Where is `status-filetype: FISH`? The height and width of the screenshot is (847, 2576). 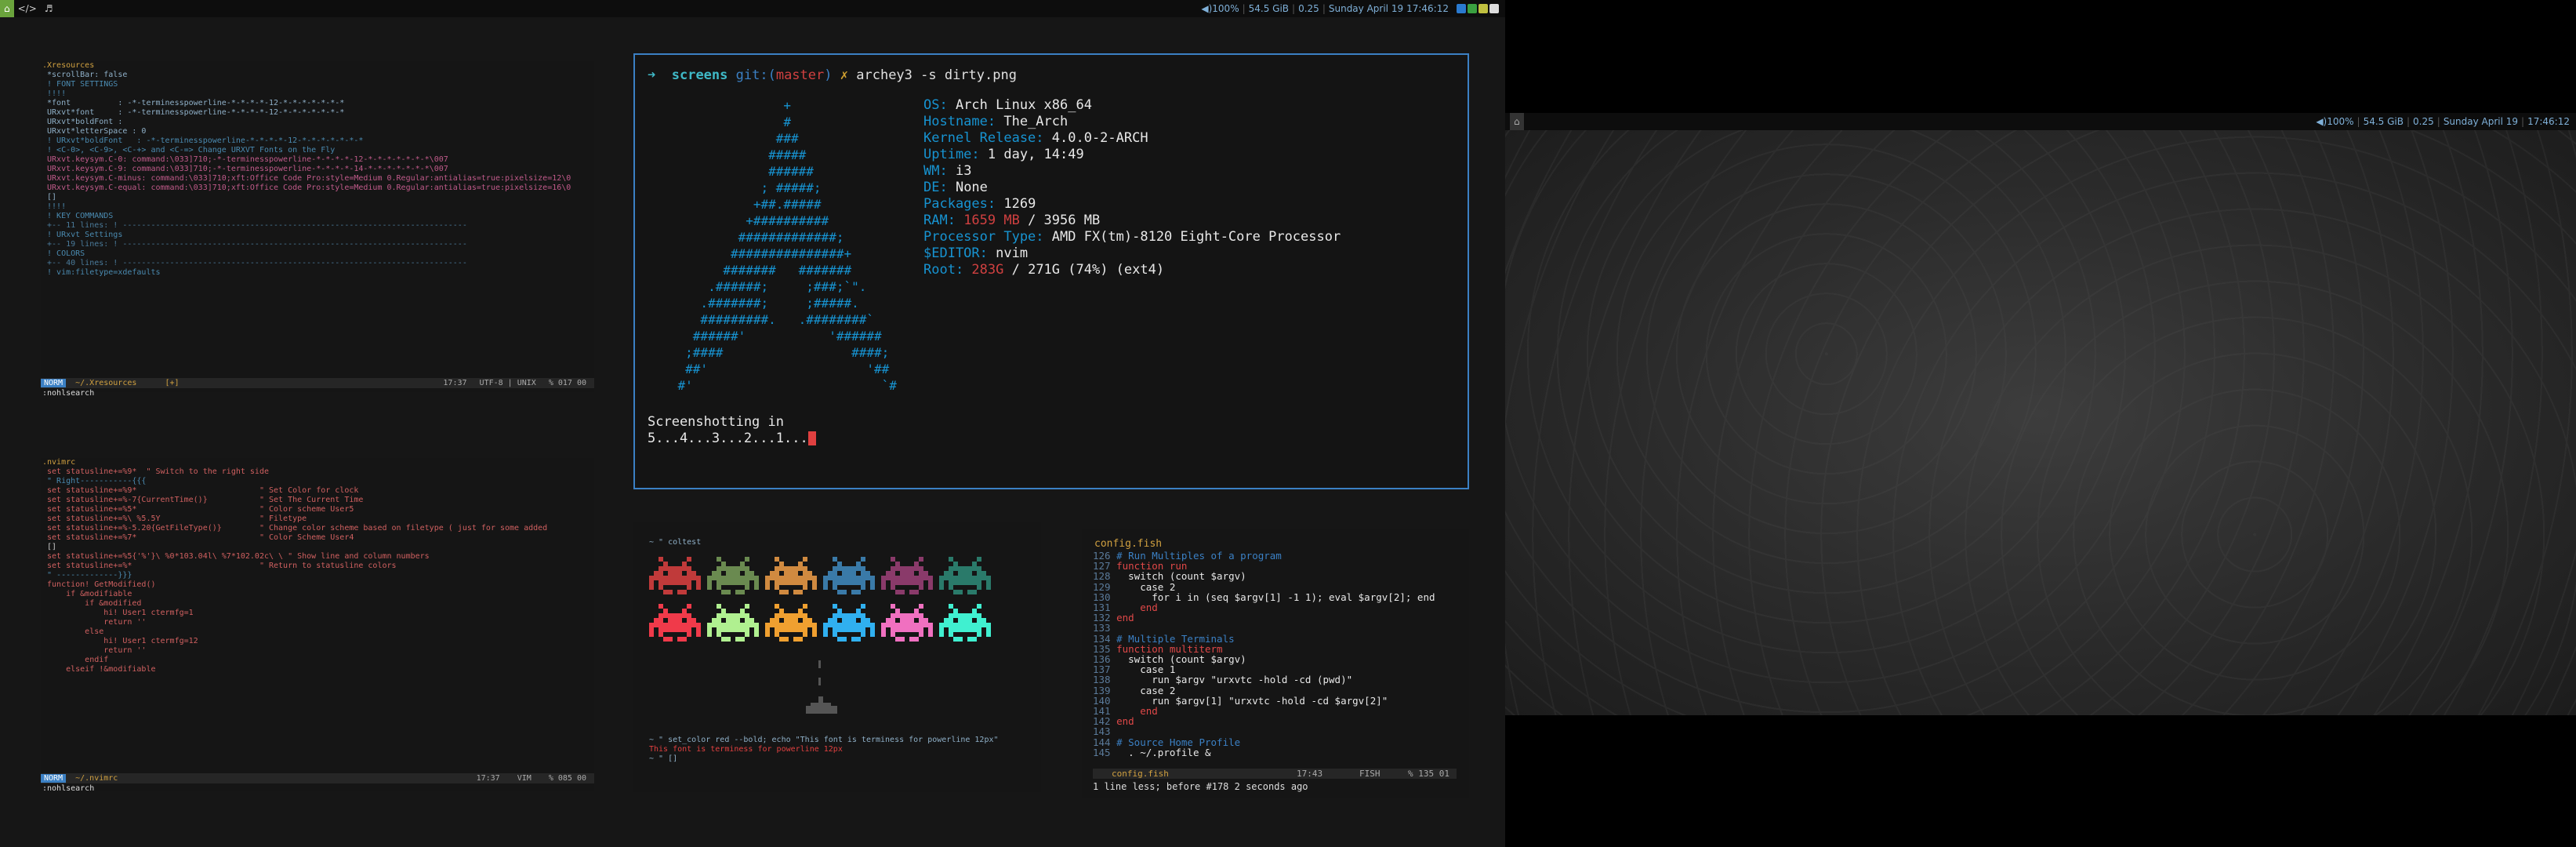
status-filetype: FISH is located at coordinates (1370, 774).